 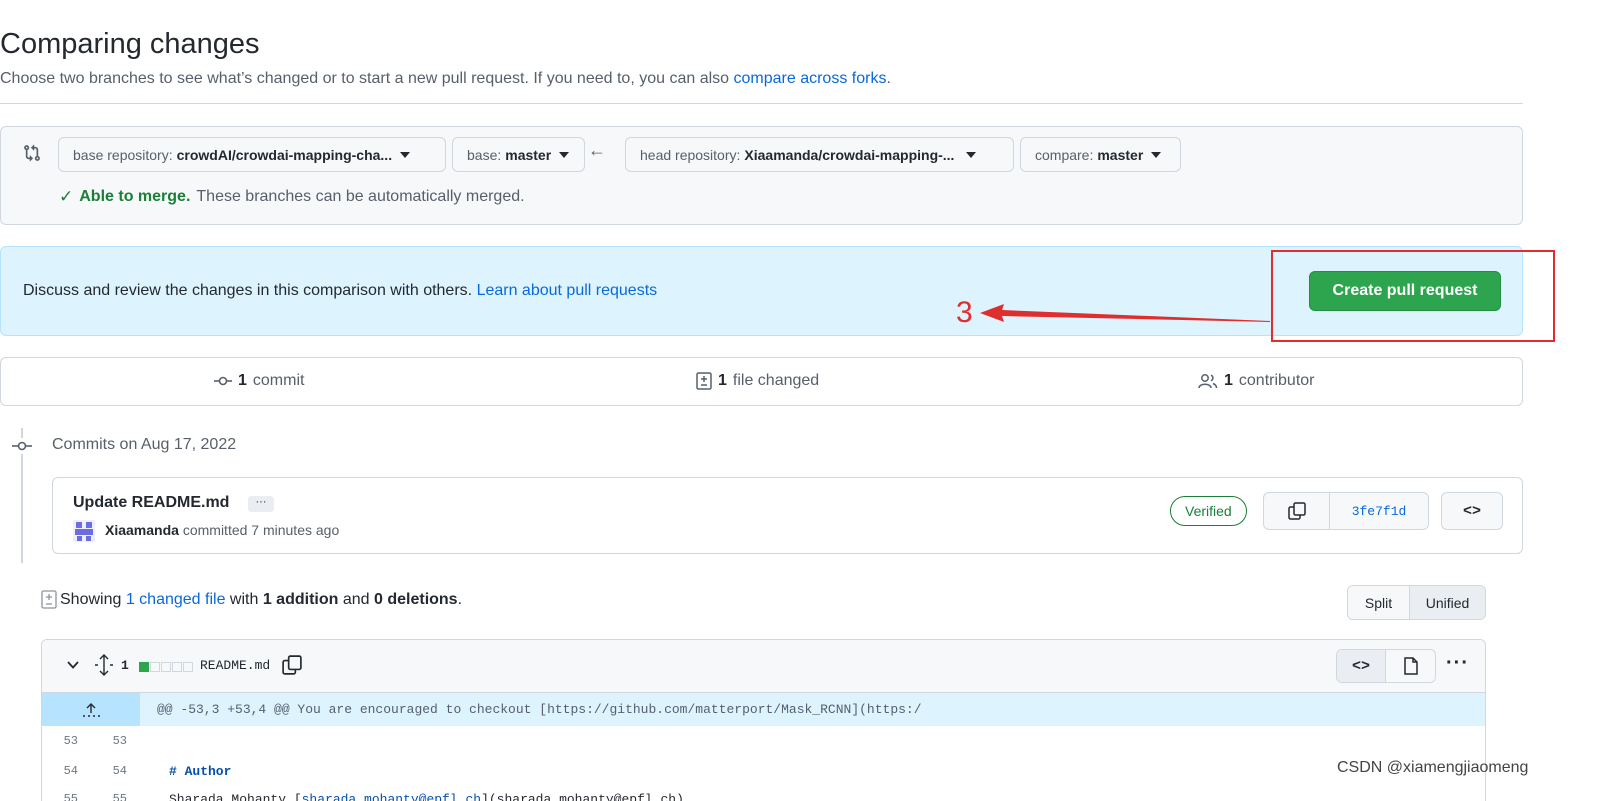 What do you see at coordinates (22, 446) in the screenshot?
I see `commit-node-icon` at bounding box center [22, 446].